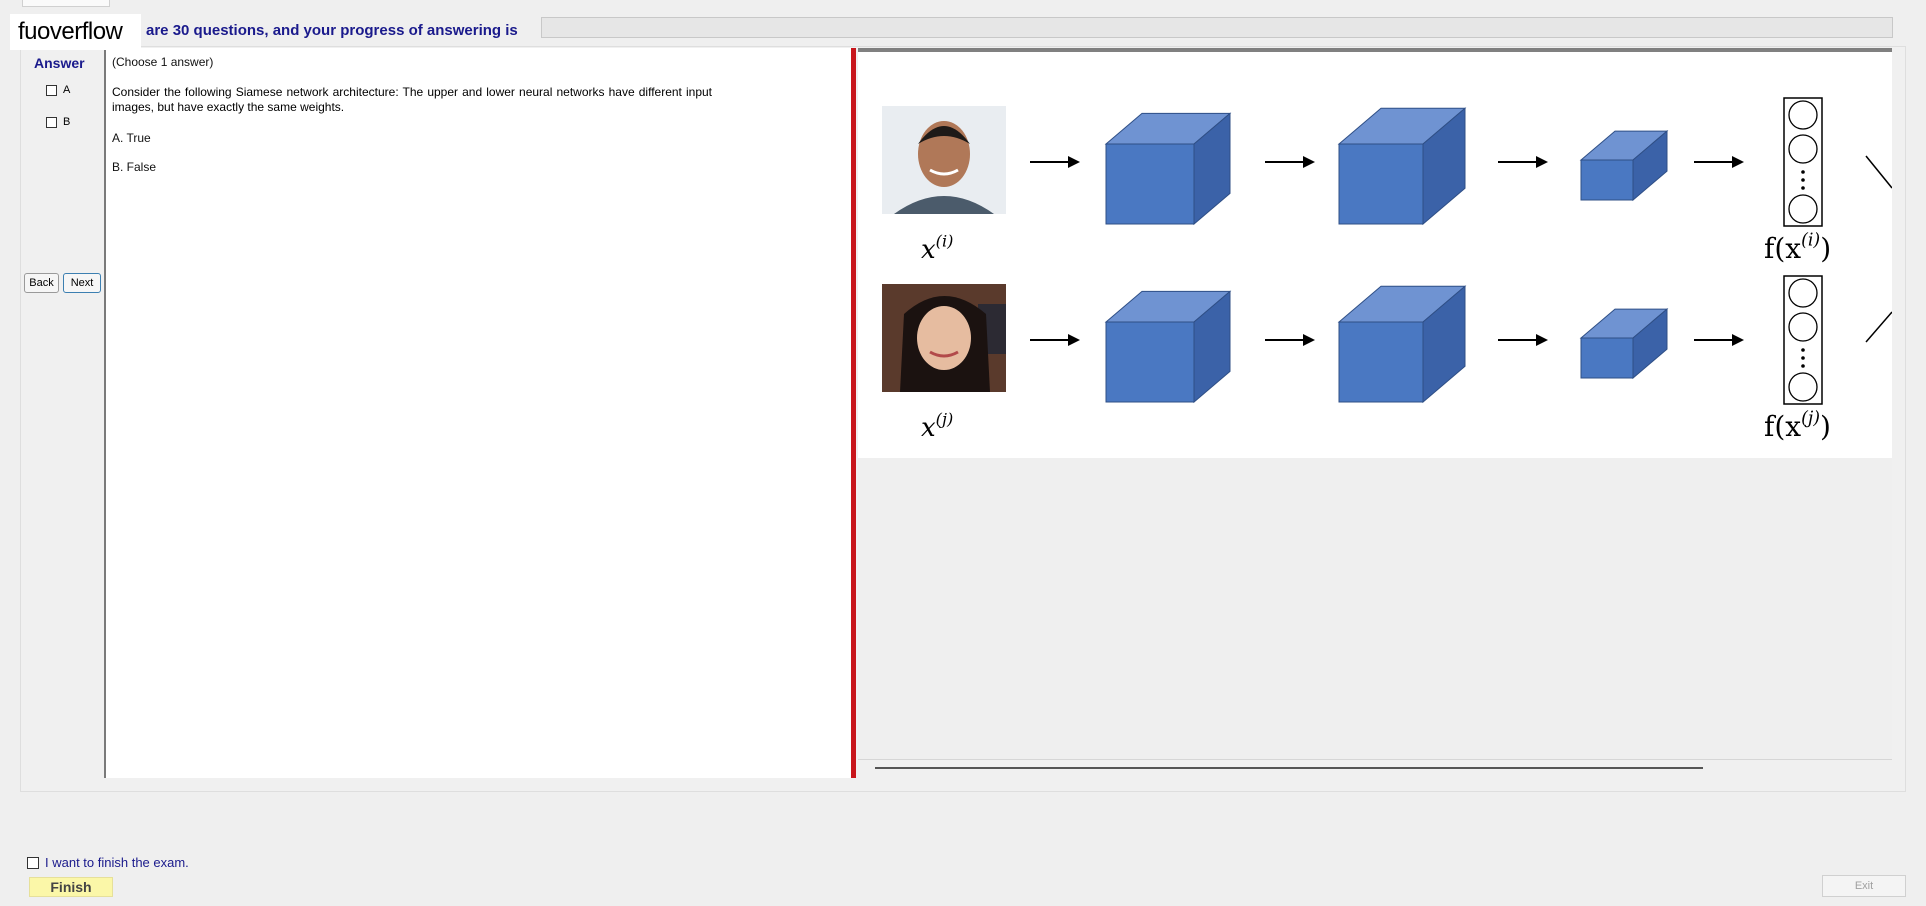 The width and height of the screenshot is (1926, 906). What do you see at coordinates (1309, 162) in the screenshot?
I see `row-1-arrow-2-head` at bounding box center [1309, 162].